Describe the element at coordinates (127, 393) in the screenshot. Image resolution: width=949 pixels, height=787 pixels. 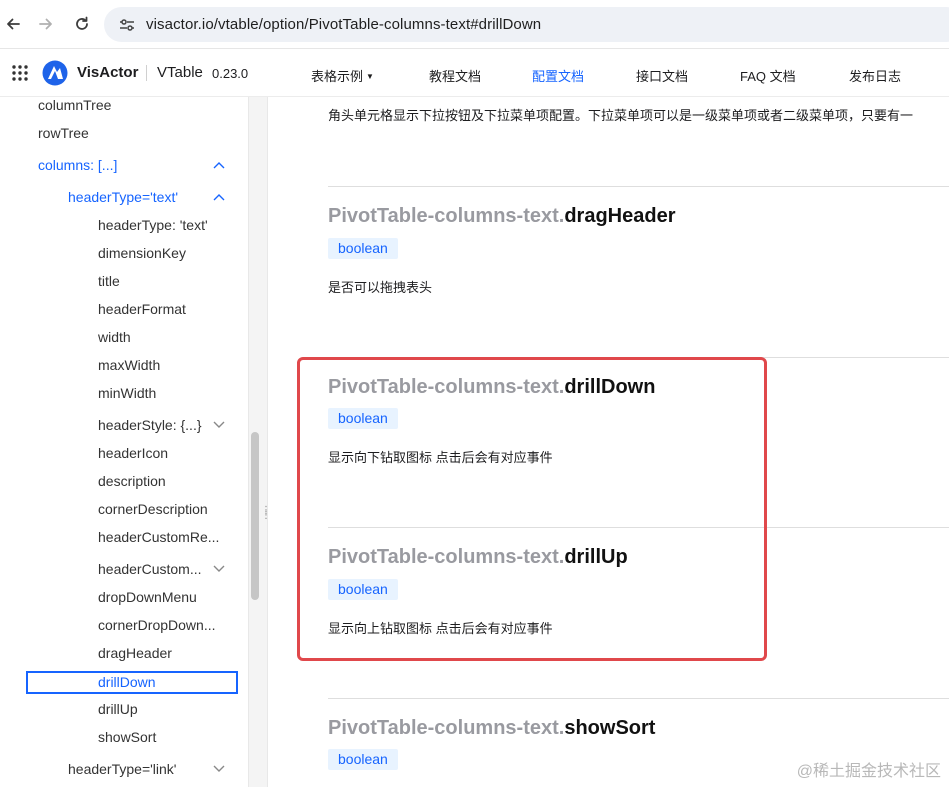
I see `sidebar-item-minwidth: minWidth` at that location.